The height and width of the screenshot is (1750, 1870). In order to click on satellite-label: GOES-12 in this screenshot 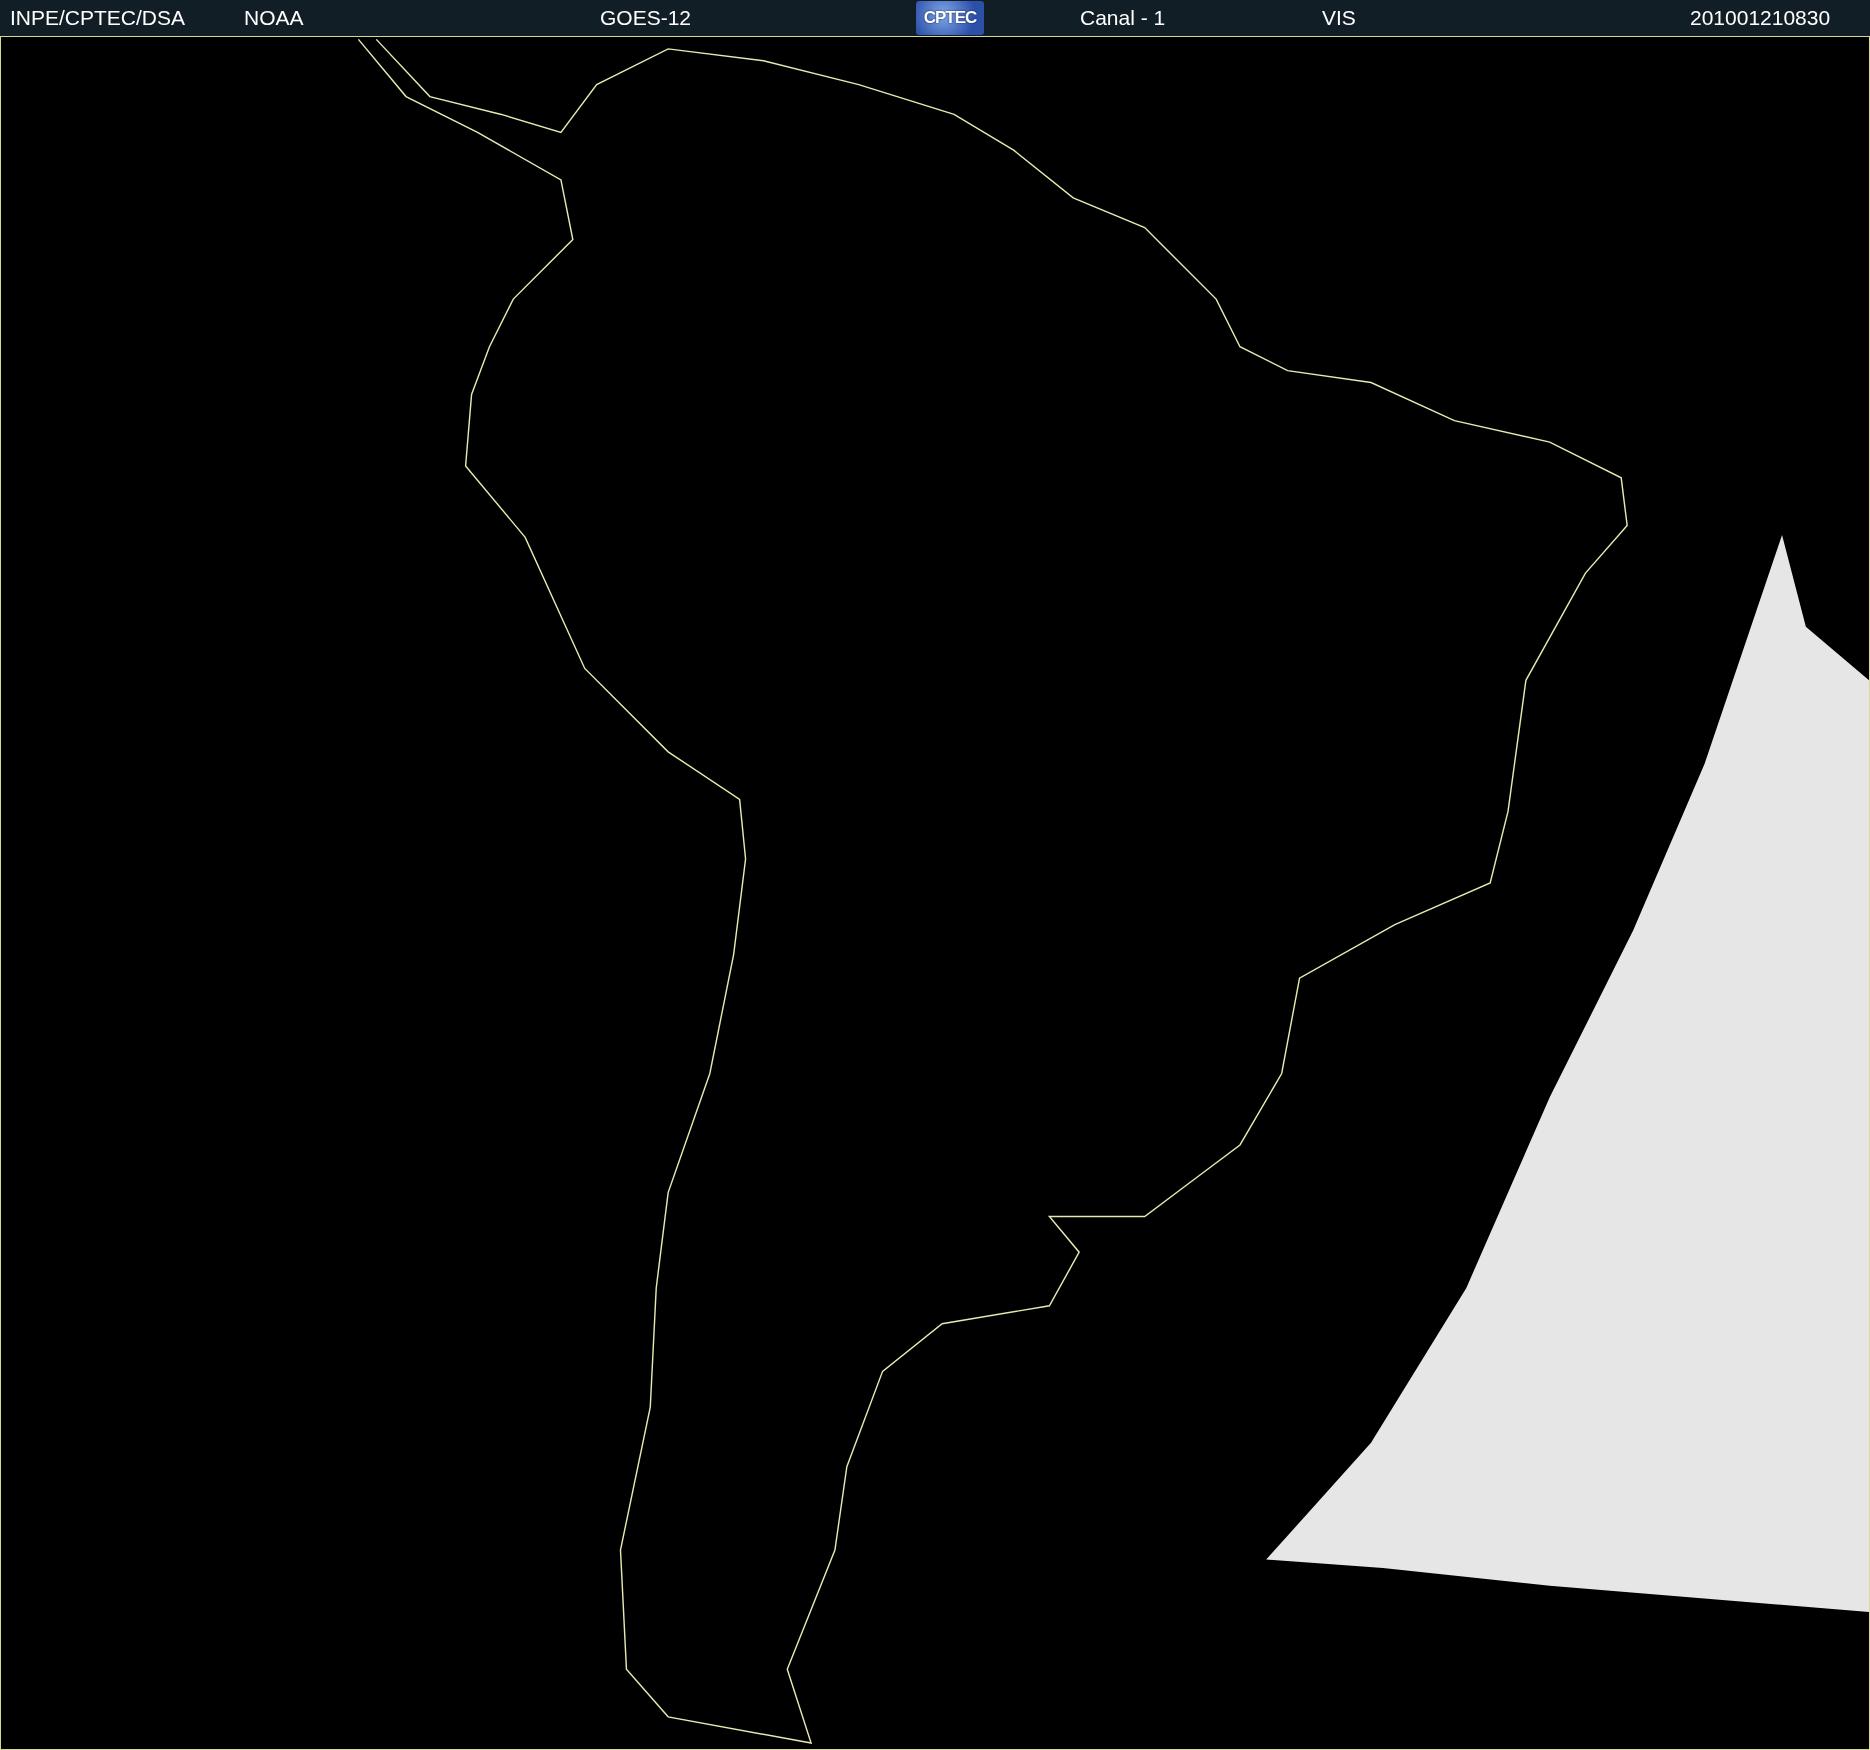, I will do `click(646, 18)`.